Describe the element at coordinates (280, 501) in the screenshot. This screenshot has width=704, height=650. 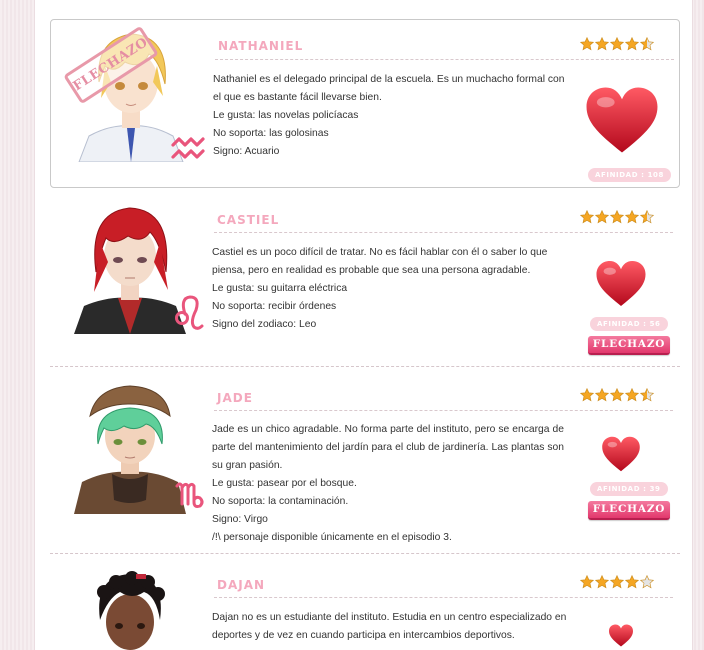
I see `dislikes-text: No soporta: la contaminación.` at that location.